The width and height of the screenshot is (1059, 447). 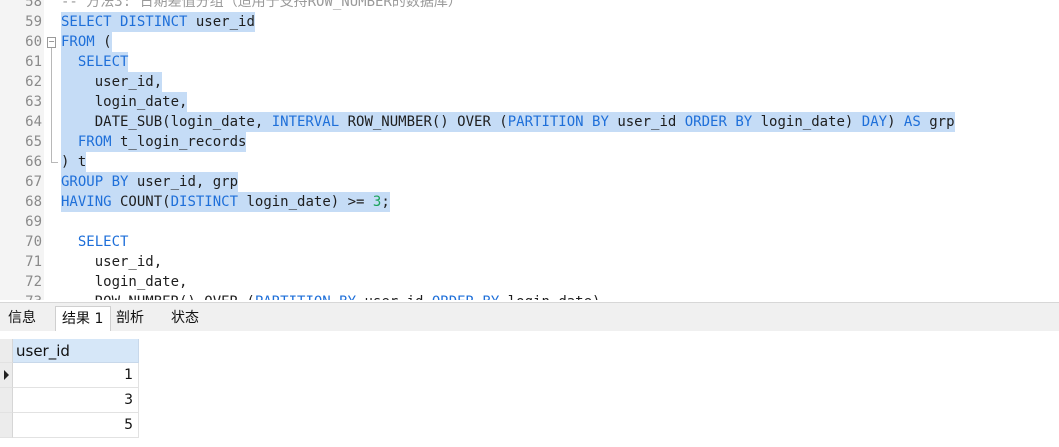 What do you see at coordinates (21, 296) in the screenshot?
I see `line-number: 73` at bounding box center [21, 296].